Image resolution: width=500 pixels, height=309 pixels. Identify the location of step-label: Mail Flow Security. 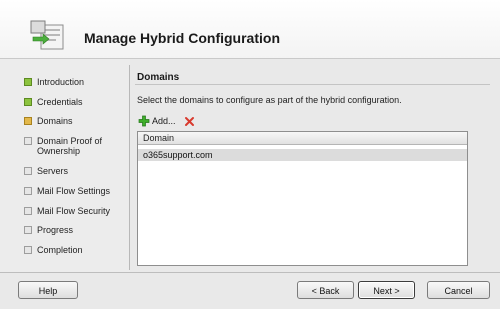
(74, 211).